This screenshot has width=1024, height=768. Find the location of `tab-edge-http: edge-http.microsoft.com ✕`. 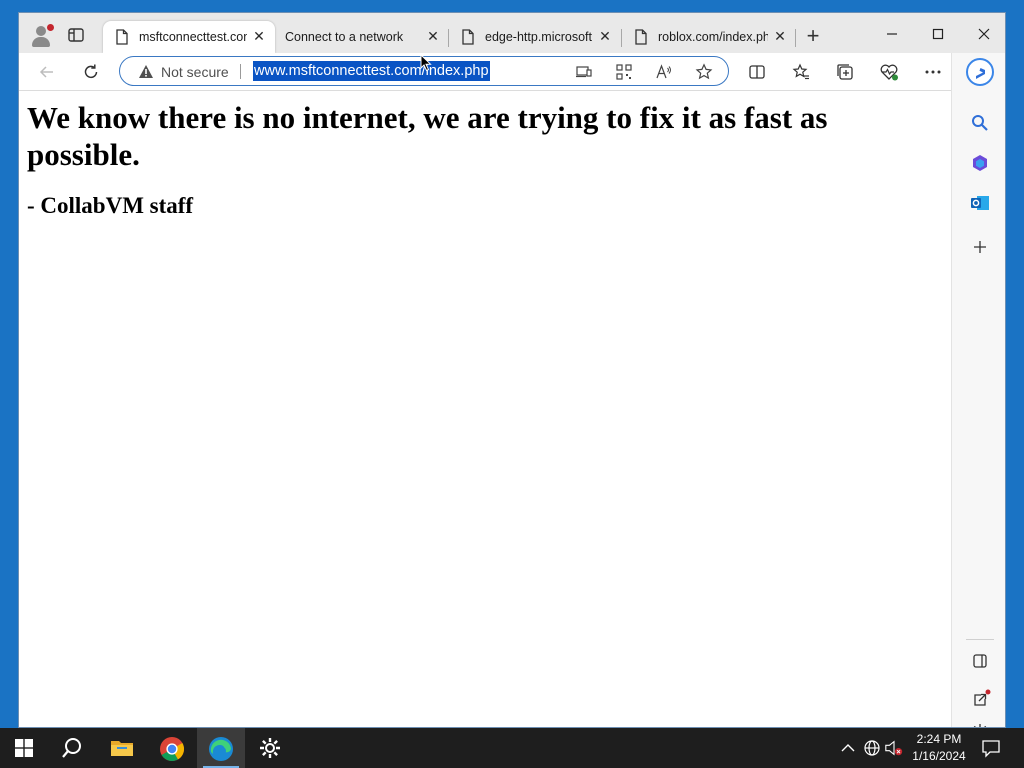

tab-edge-http: edge-http.microsoft.com ✕ is located at coordinates (534, 37).